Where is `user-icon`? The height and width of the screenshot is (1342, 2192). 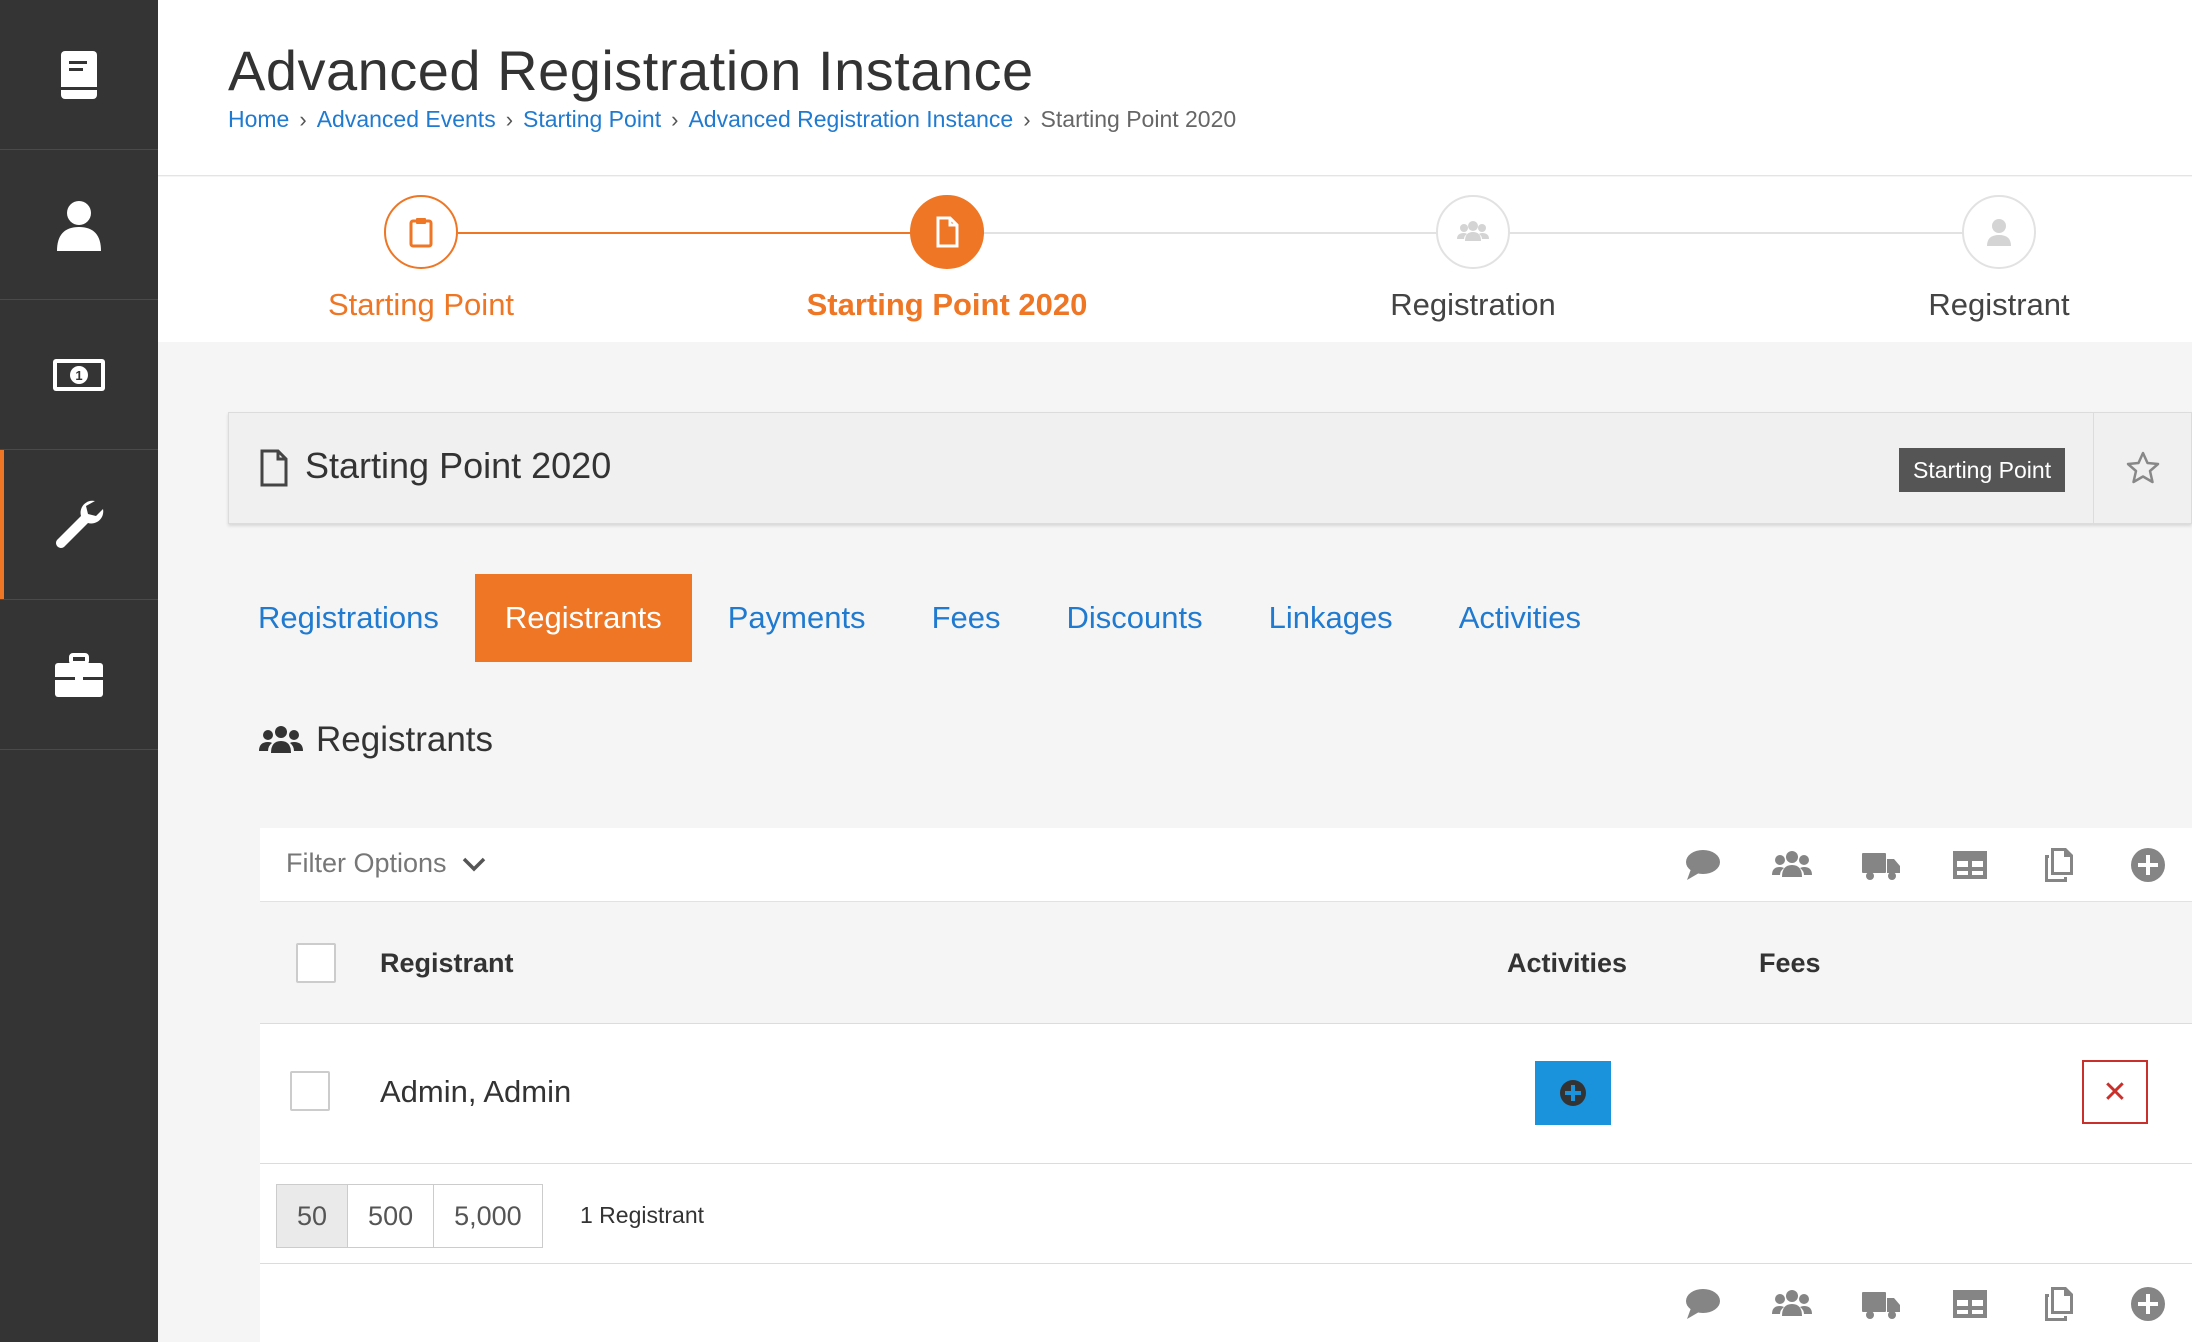 user-icon is located at coordinates (1999, 232).